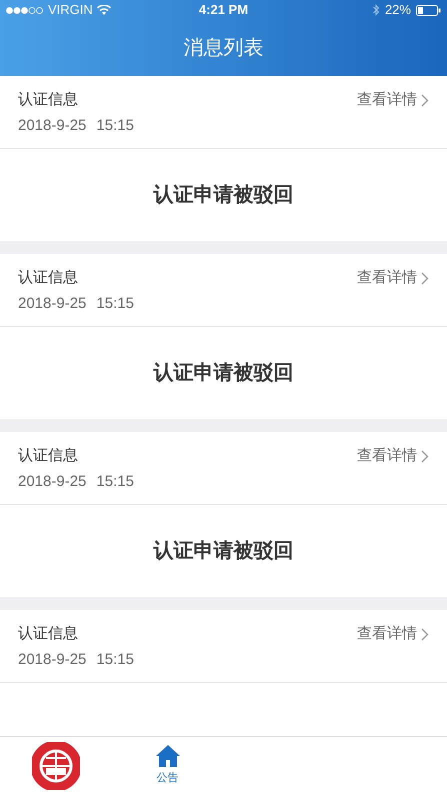  What do you see at coordinates (428, 10) in the screenshot?
I see `battery-icon` at bounding box center [428, 10].